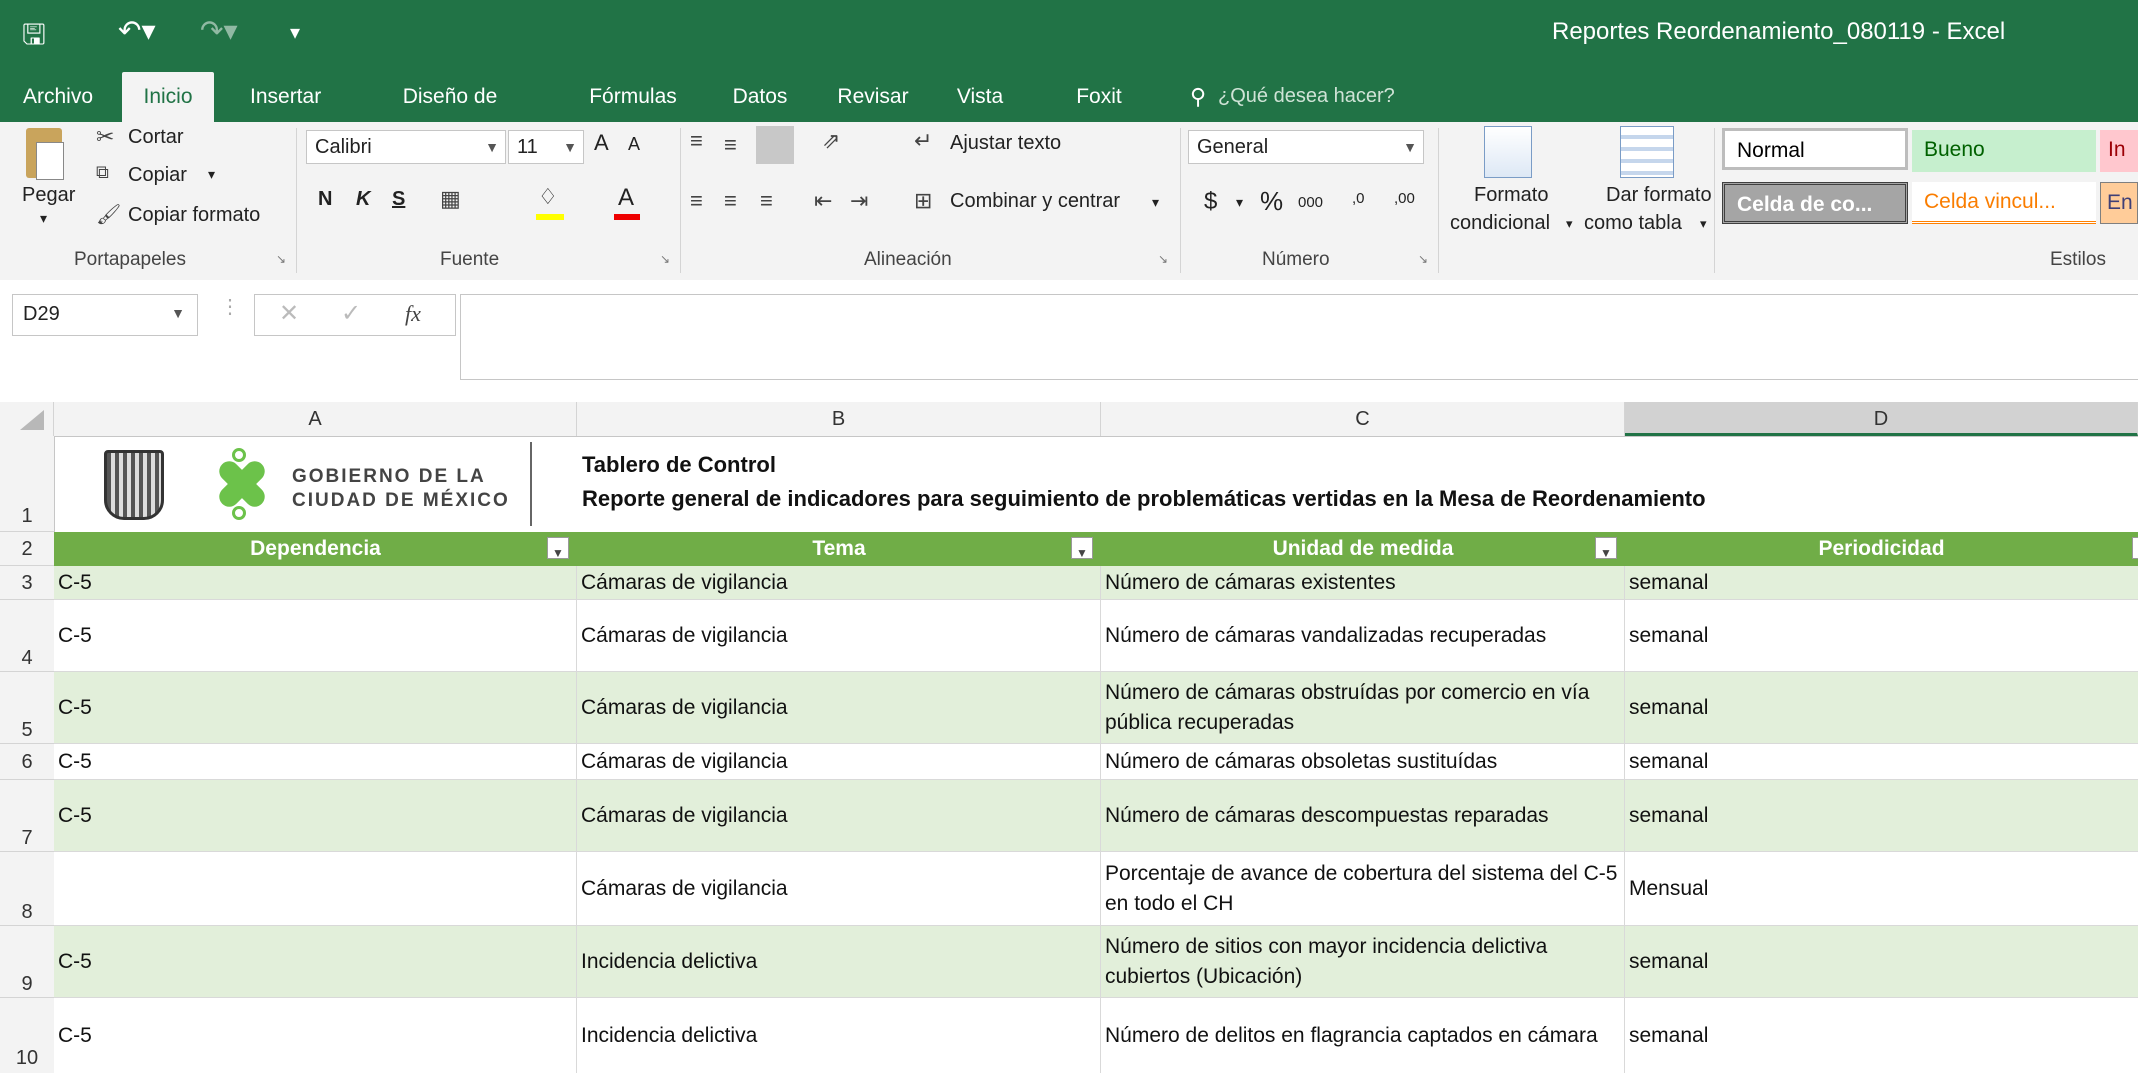 The height and width of the screenshot is (1073, 2138). What do you see at coordinates (1363, 419) in the screenshot?
I see `column-header-c: C` at bounding box center [1363, 419].